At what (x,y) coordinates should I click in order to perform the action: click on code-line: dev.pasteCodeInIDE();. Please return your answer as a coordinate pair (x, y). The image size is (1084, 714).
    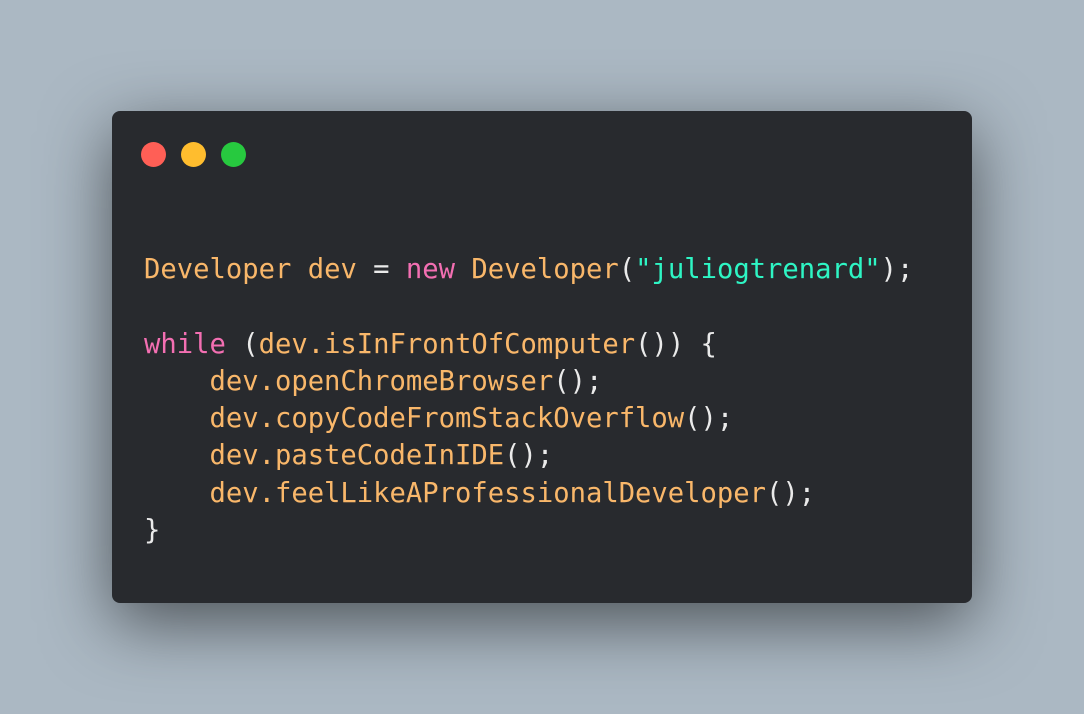
    Looking at the image, I should click on (528, 455).